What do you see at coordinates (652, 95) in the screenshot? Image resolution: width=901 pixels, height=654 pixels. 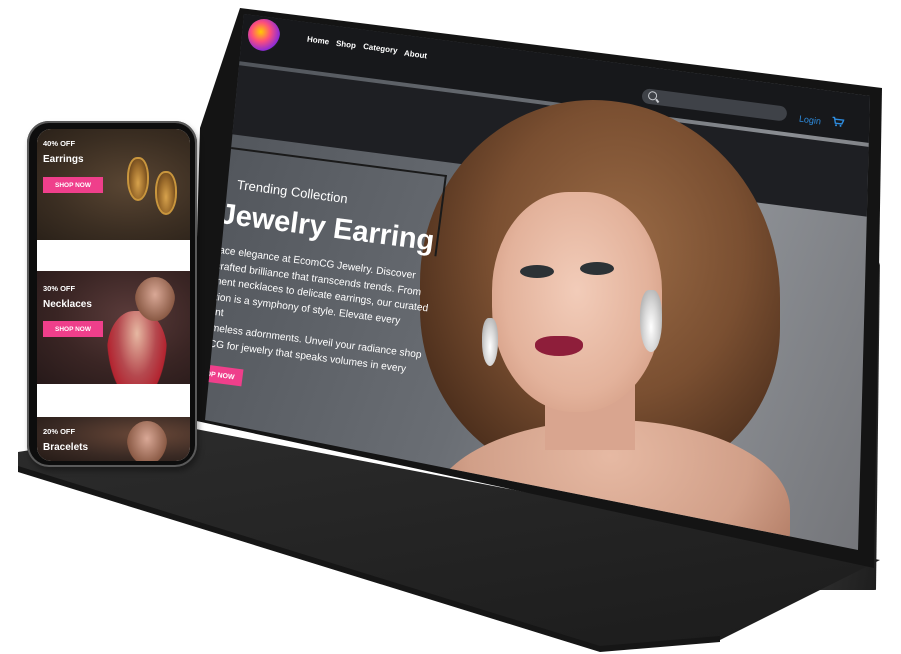 I see `search-icon` at bounding box center [652, 95].